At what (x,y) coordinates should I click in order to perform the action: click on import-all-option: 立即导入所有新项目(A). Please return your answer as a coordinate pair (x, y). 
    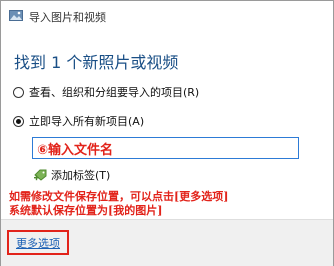
    Looking at the image, I should click on (78, 121).